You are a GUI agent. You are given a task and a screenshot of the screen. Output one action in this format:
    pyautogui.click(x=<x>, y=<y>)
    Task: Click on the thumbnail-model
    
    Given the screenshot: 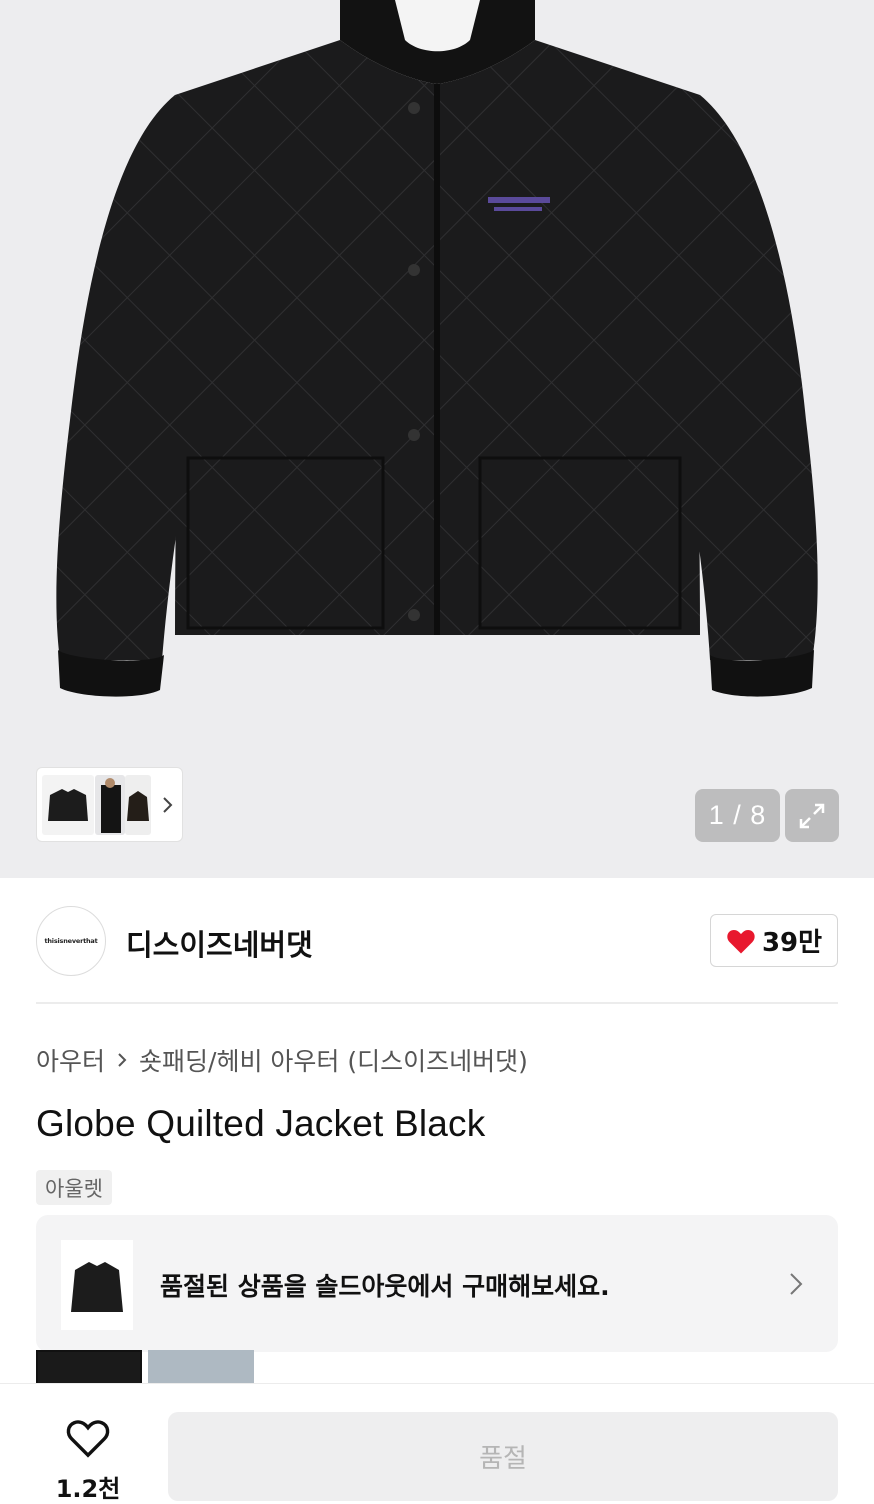 What is the action you would take?
    pyautogui.click(x=110, y=805)
    